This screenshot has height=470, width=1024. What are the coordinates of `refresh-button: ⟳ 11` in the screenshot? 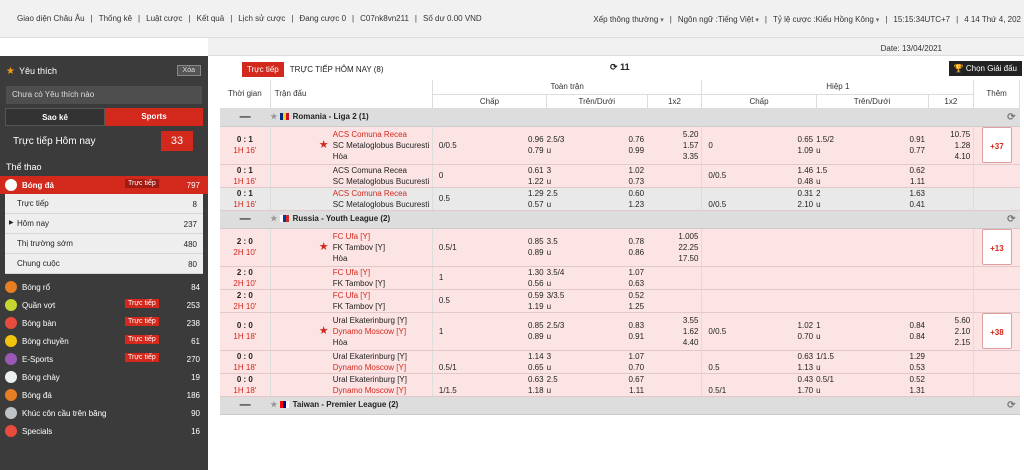 It's located at (620, 67).